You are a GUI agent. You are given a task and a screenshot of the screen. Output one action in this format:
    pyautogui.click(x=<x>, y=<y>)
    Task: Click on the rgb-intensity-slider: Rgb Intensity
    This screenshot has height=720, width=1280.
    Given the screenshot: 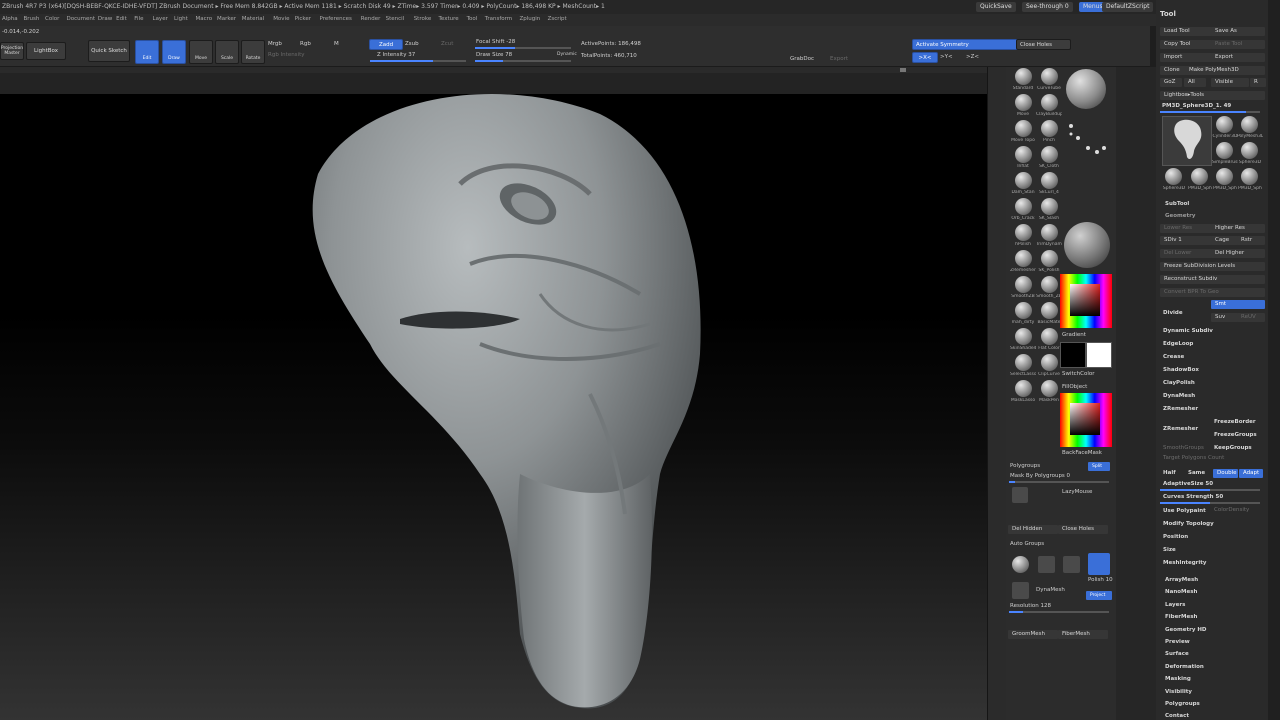 What is the action you would take?
    pyautogui.click(x=286, y=55)
    